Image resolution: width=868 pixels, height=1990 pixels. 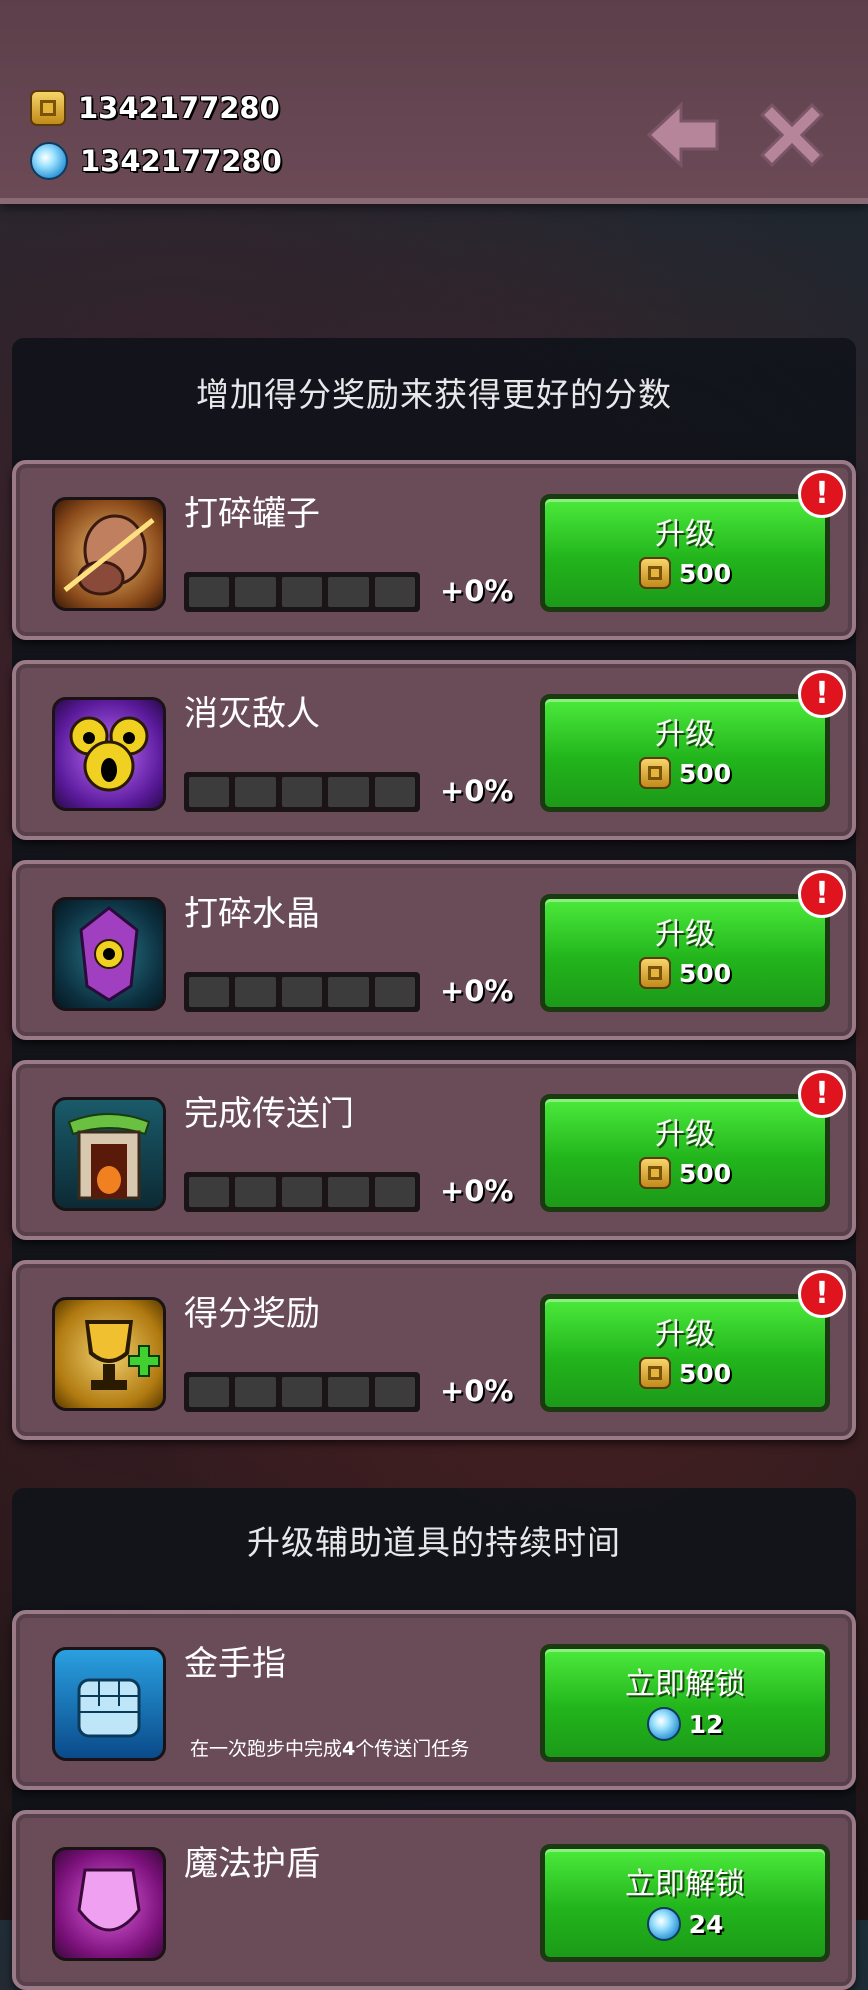 What do you see at coordinates (685, 1924) in the screenshot?
I see `unlock-cost: 24` at bounding box center [685, 1924].